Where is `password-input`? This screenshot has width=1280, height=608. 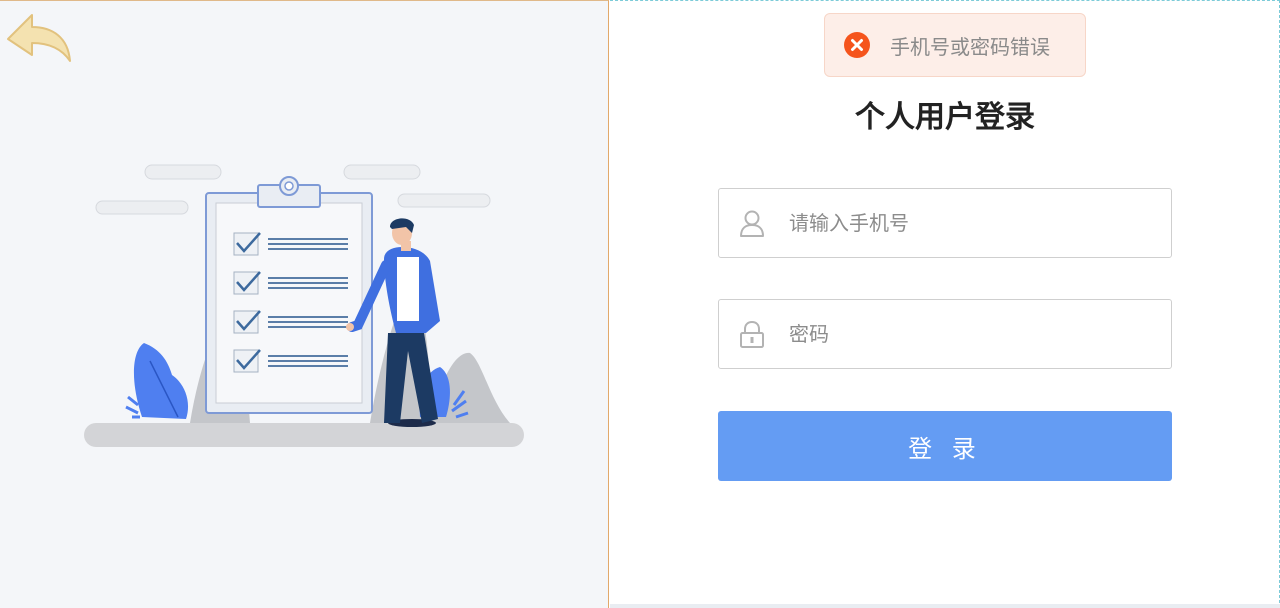 password-input is located at coordinates (979, 334).